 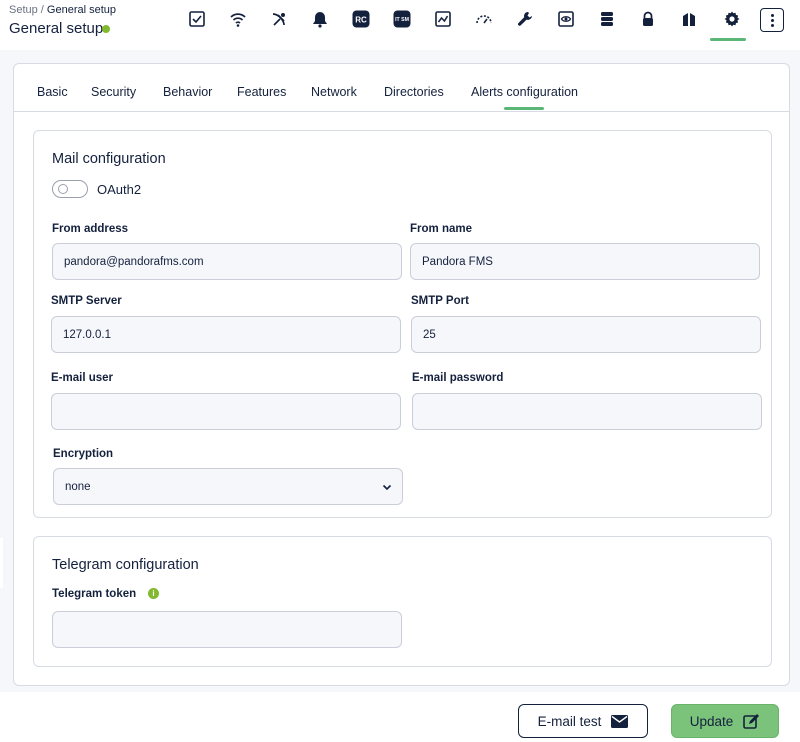 I want to click on smtp-port-input: 25, so click(x=586, y=334).